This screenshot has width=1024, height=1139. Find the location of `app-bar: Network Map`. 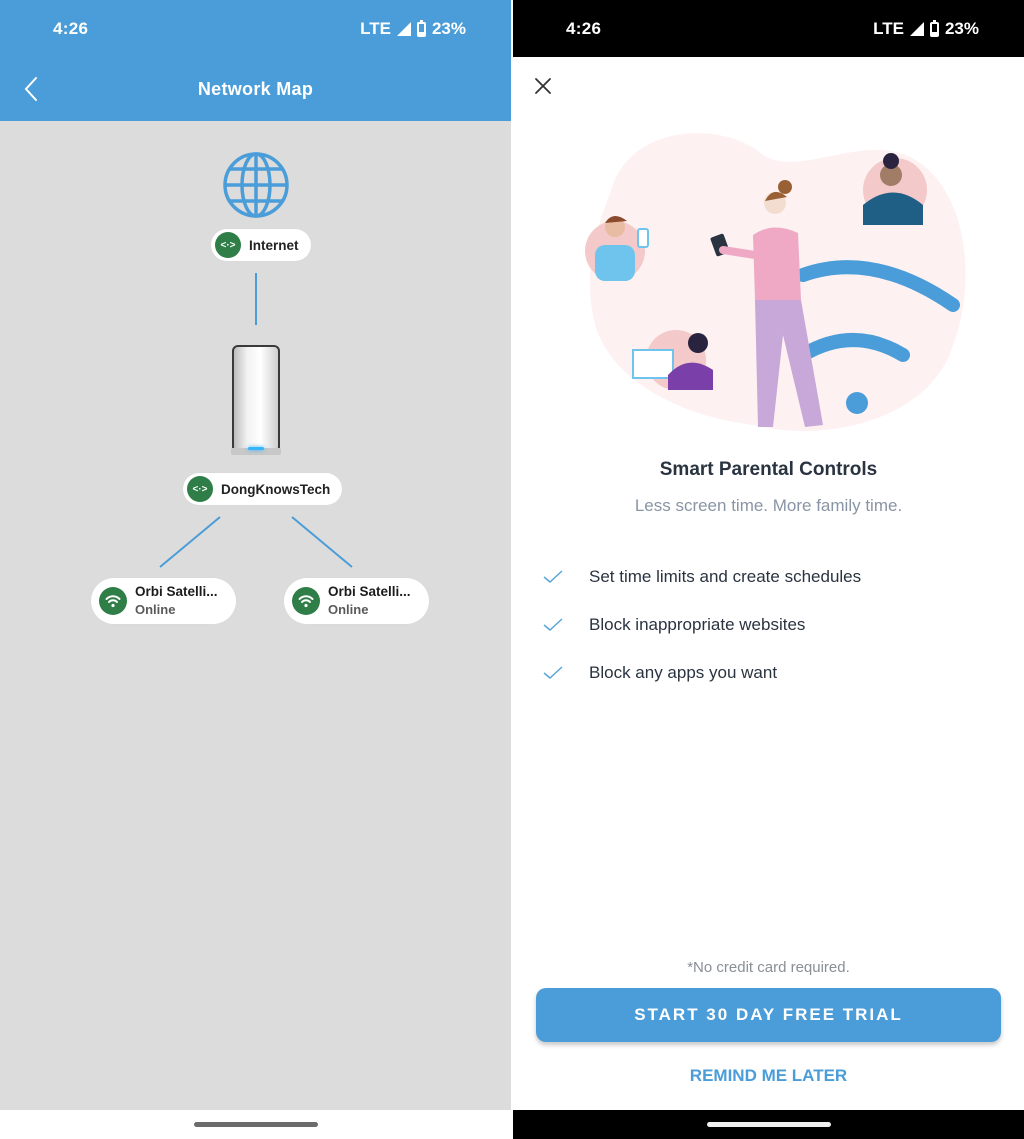

app-bar: Network Map is located at coordinates (255, 89).